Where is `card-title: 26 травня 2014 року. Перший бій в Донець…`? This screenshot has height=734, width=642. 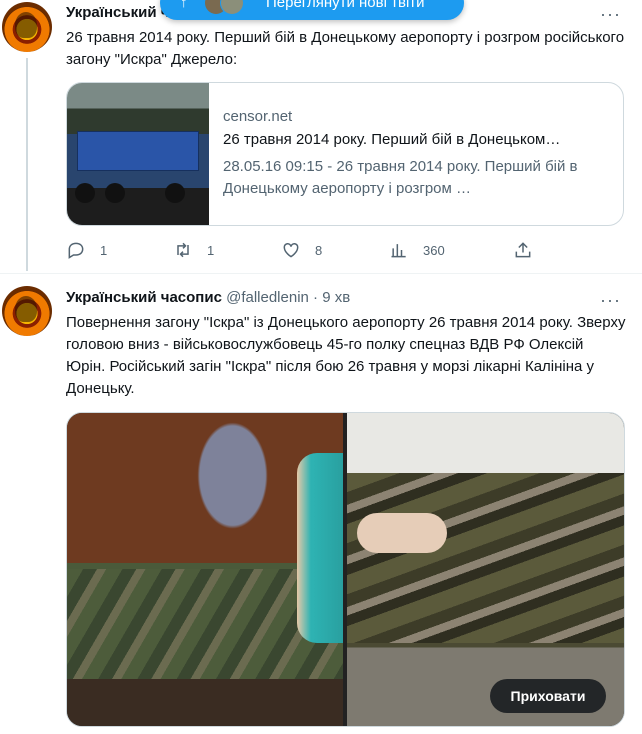
card-title: 26 травня 2014 року. Перший бій в Донець… is located at coordinates (392, 139).